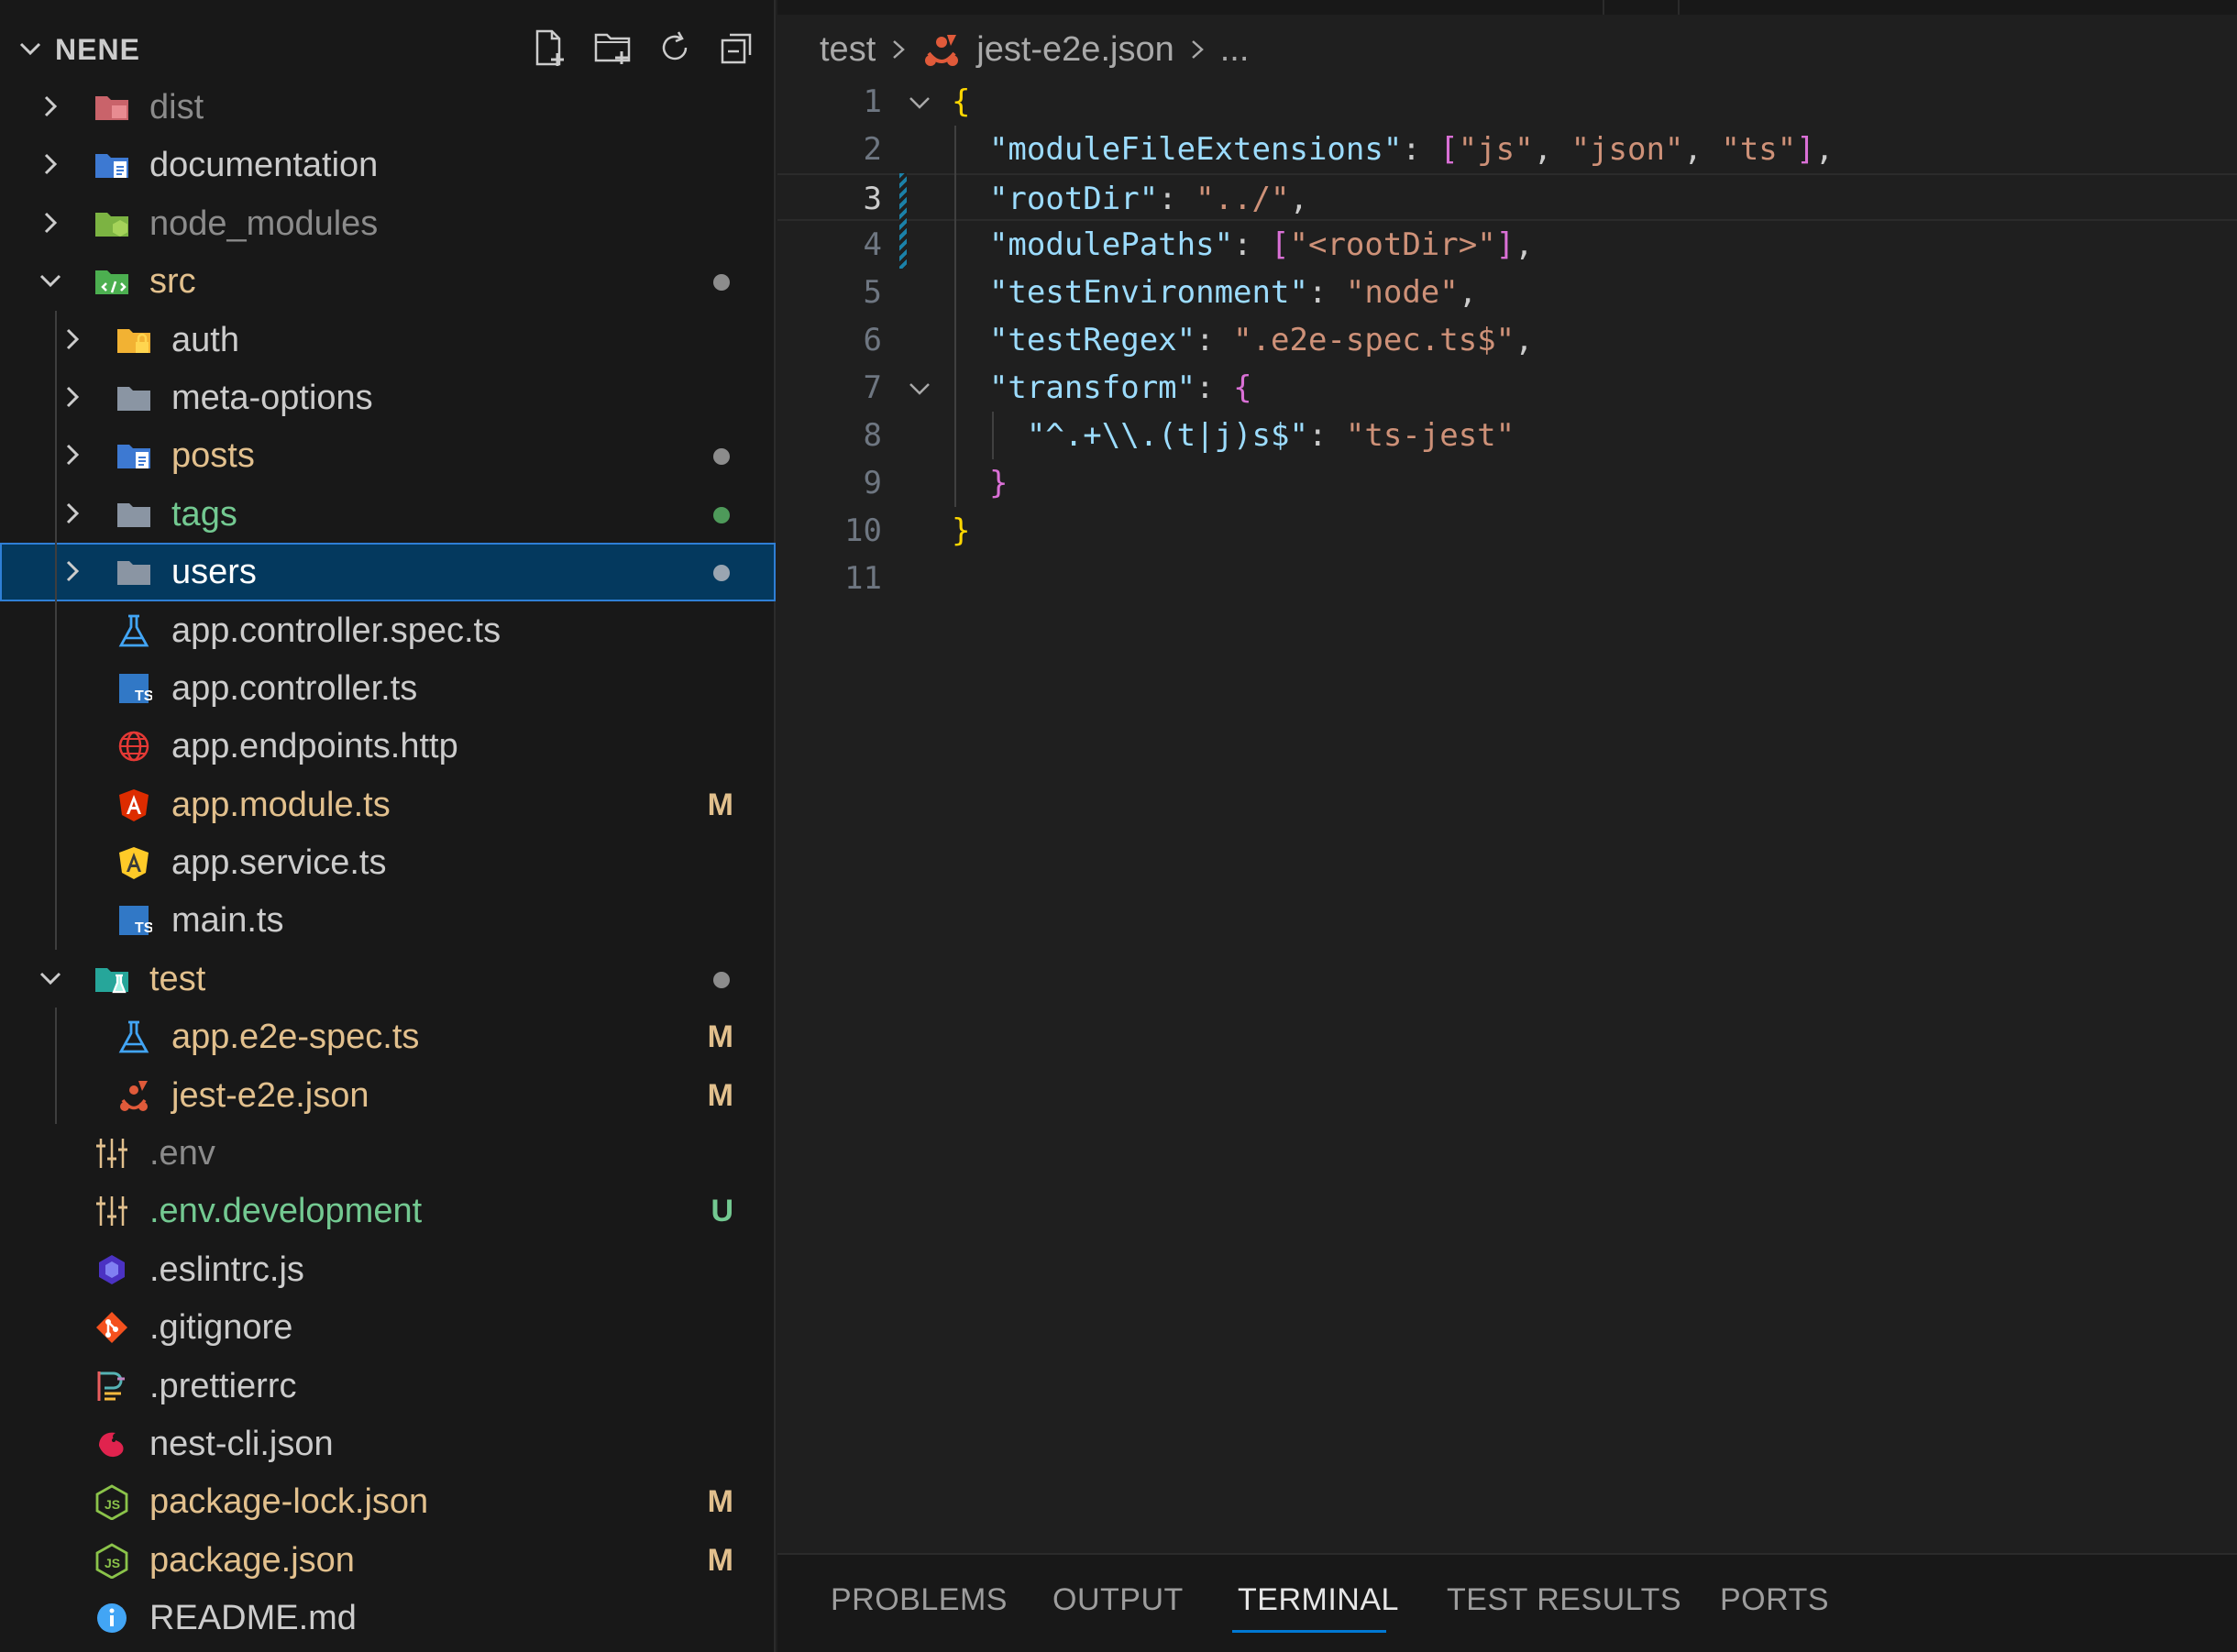  What do you see at coordinates (388, 630) in the screenshot?
I see `file-item: app.controller.spec.ts` at bounding box center [388, 630].